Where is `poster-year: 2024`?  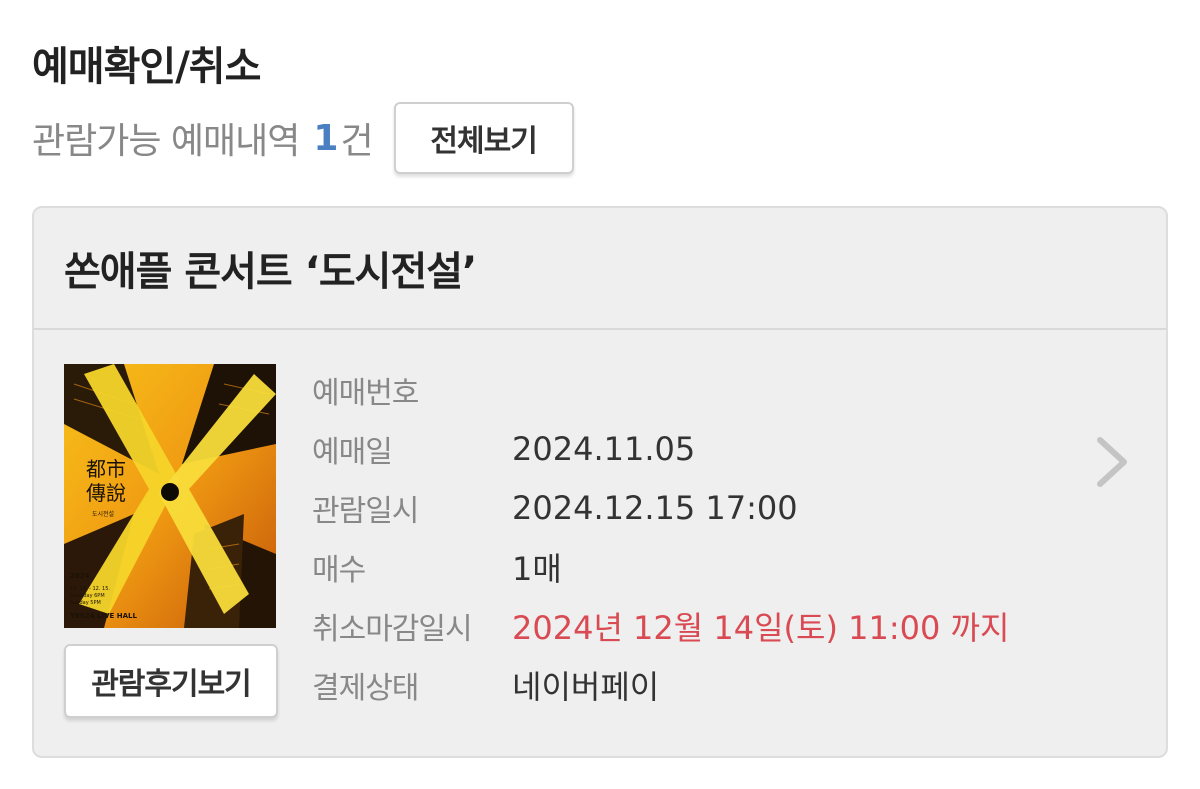 poster-year: 2024 is located at coordinates (80, 576).